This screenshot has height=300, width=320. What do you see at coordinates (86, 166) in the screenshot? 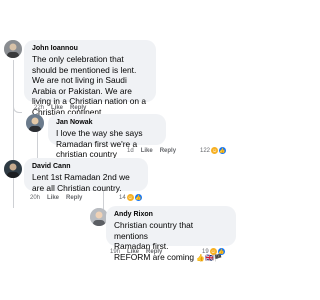
I see `comment-author: David Cann` at bounding box center [86, 166].